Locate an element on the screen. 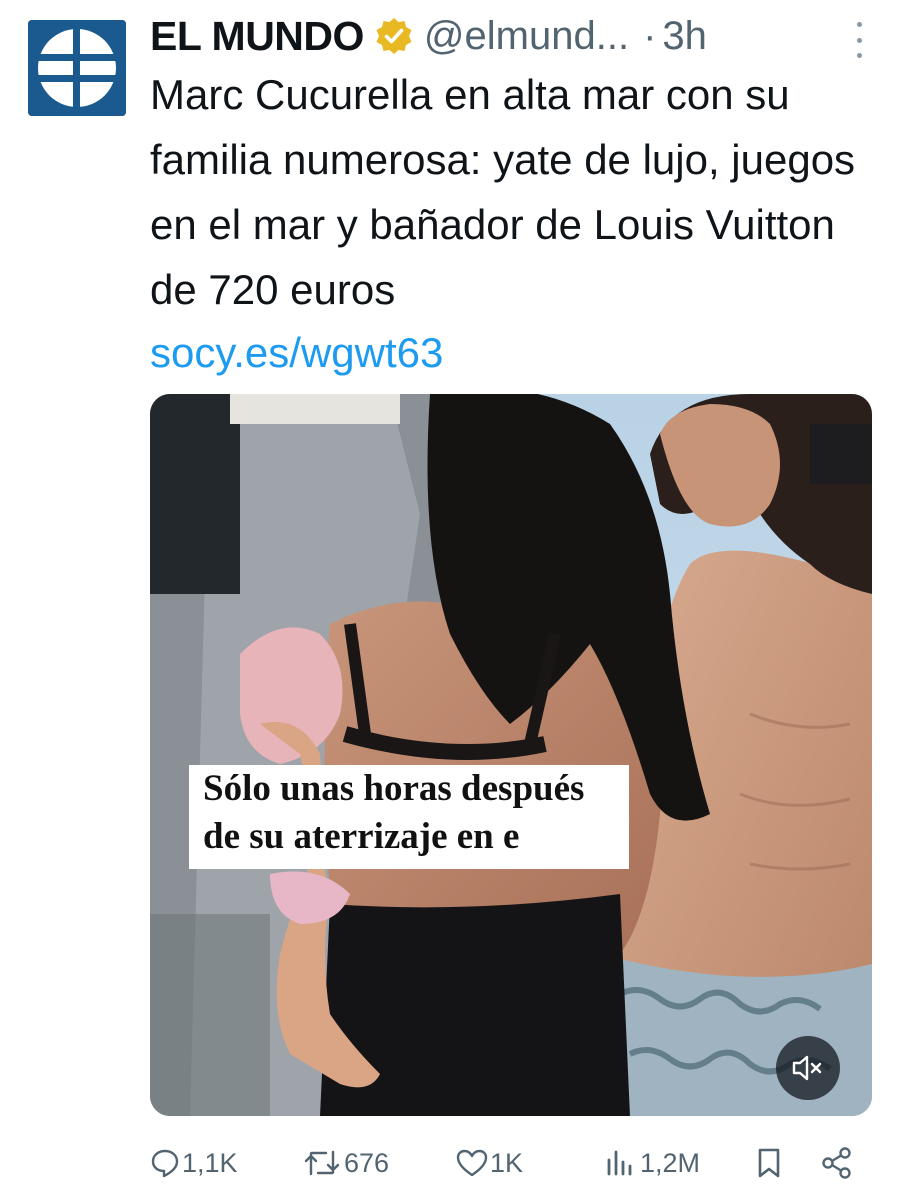 Image resolution: width=902 pixels, height=1200 pixels. tweet-time: 3h is located at coordinates (684, 36).